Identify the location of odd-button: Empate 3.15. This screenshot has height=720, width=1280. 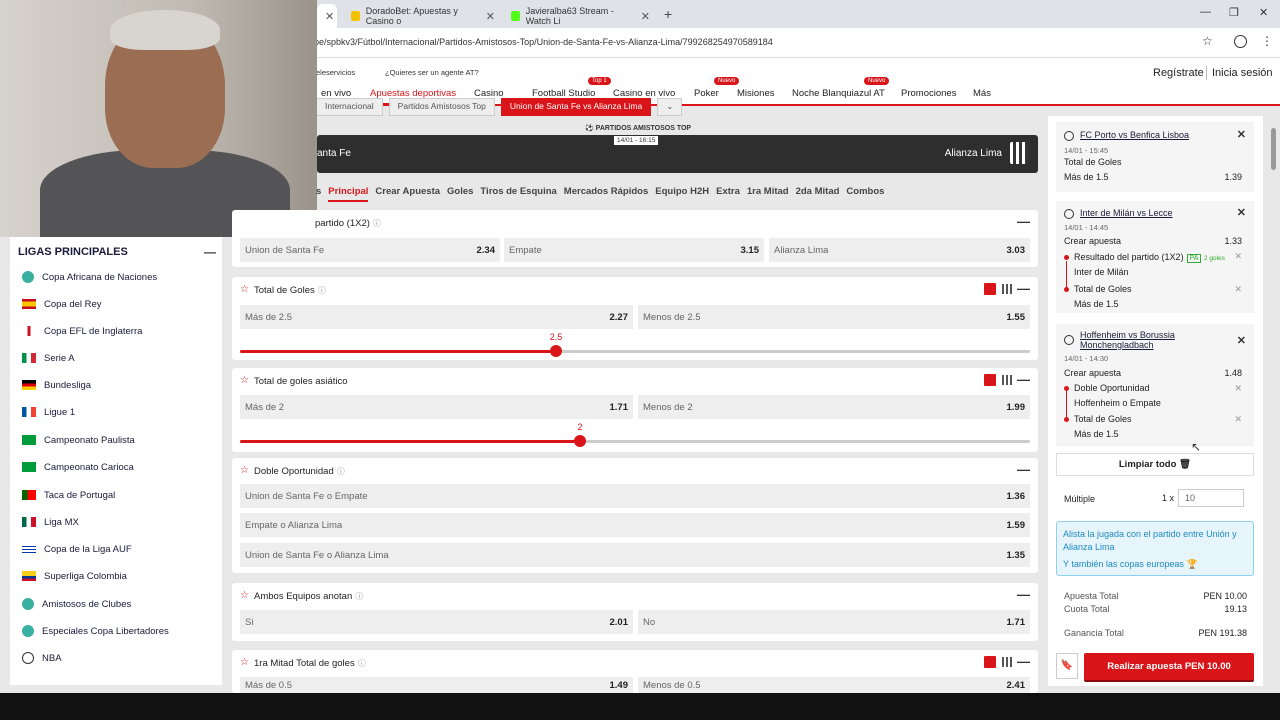
(634, 250).